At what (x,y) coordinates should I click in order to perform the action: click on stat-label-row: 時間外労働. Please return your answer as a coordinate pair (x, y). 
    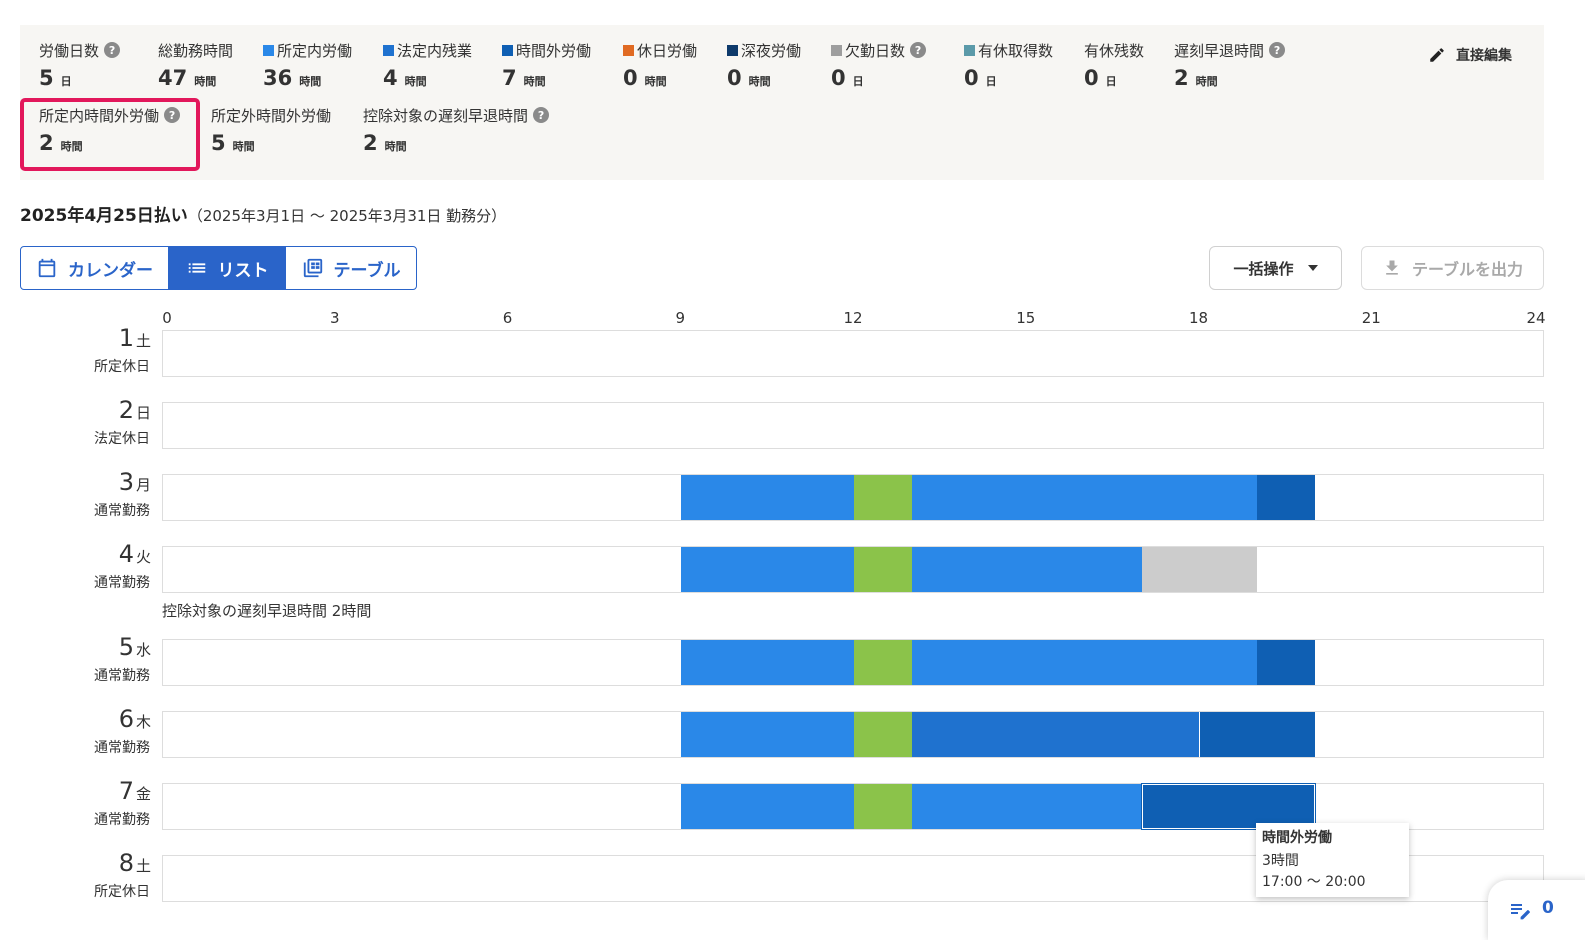
    Looking at the image, I should click on (546, 50).